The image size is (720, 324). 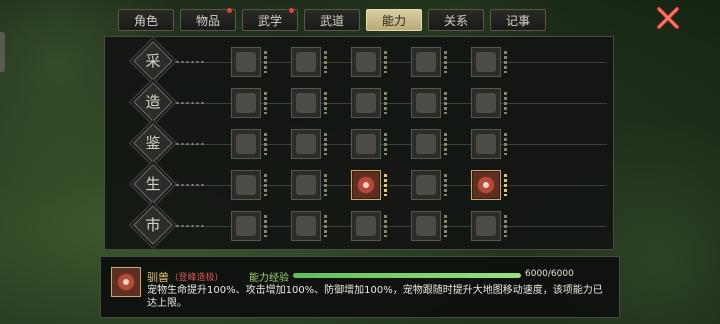 I want to click on ability-row: 采, so click(x=359, y=62).